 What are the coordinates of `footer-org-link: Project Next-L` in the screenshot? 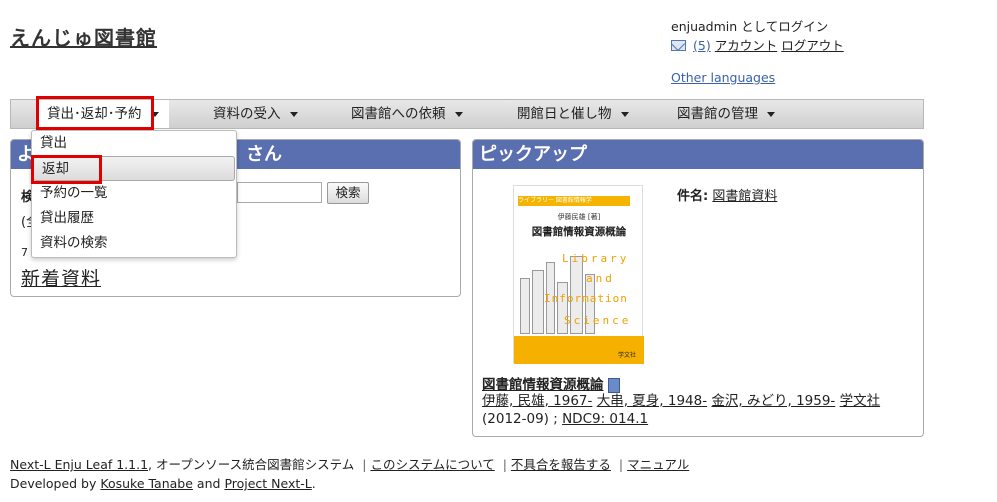 It's located at (267, 483).